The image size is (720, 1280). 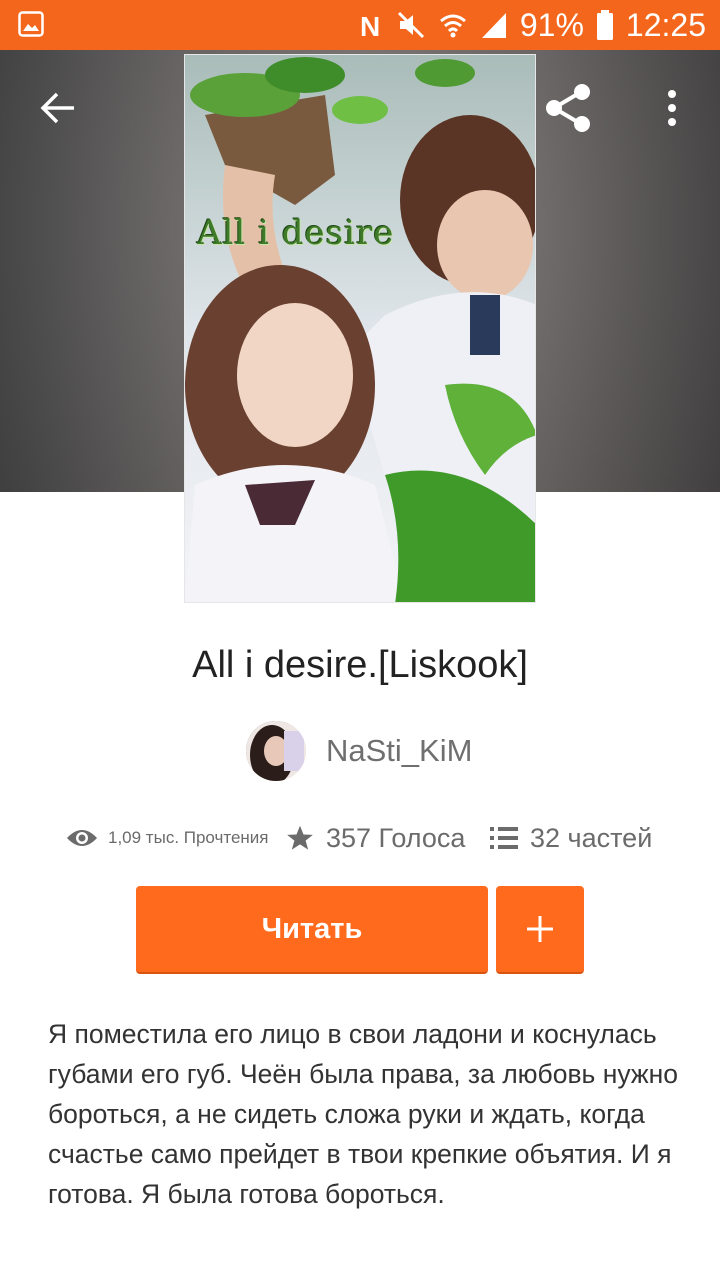 What do you see at coordinates (276, 751) in the screenshot?
I see `avatar` at bounding box center [276, 751].